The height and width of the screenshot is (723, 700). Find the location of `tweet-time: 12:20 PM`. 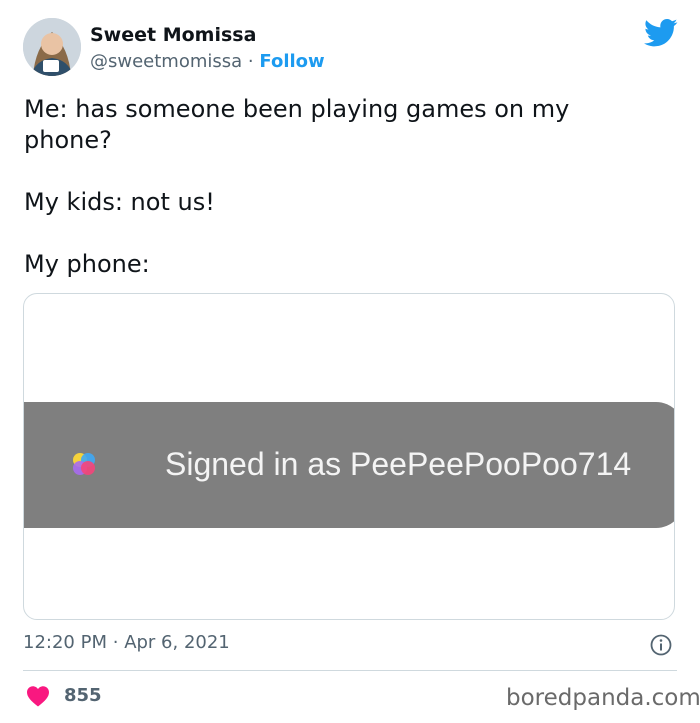

tweet-time: 12:20 PM is located at coordinates (65, 642).